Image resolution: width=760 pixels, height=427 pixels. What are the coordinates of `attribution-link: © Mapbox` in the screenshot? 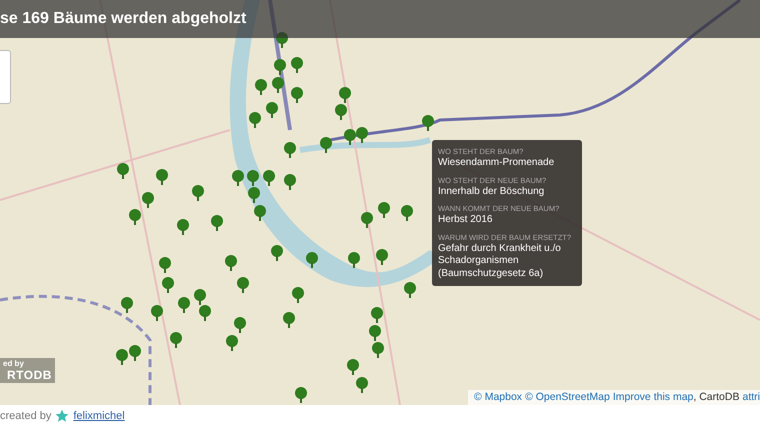 It's located at (498, 397).